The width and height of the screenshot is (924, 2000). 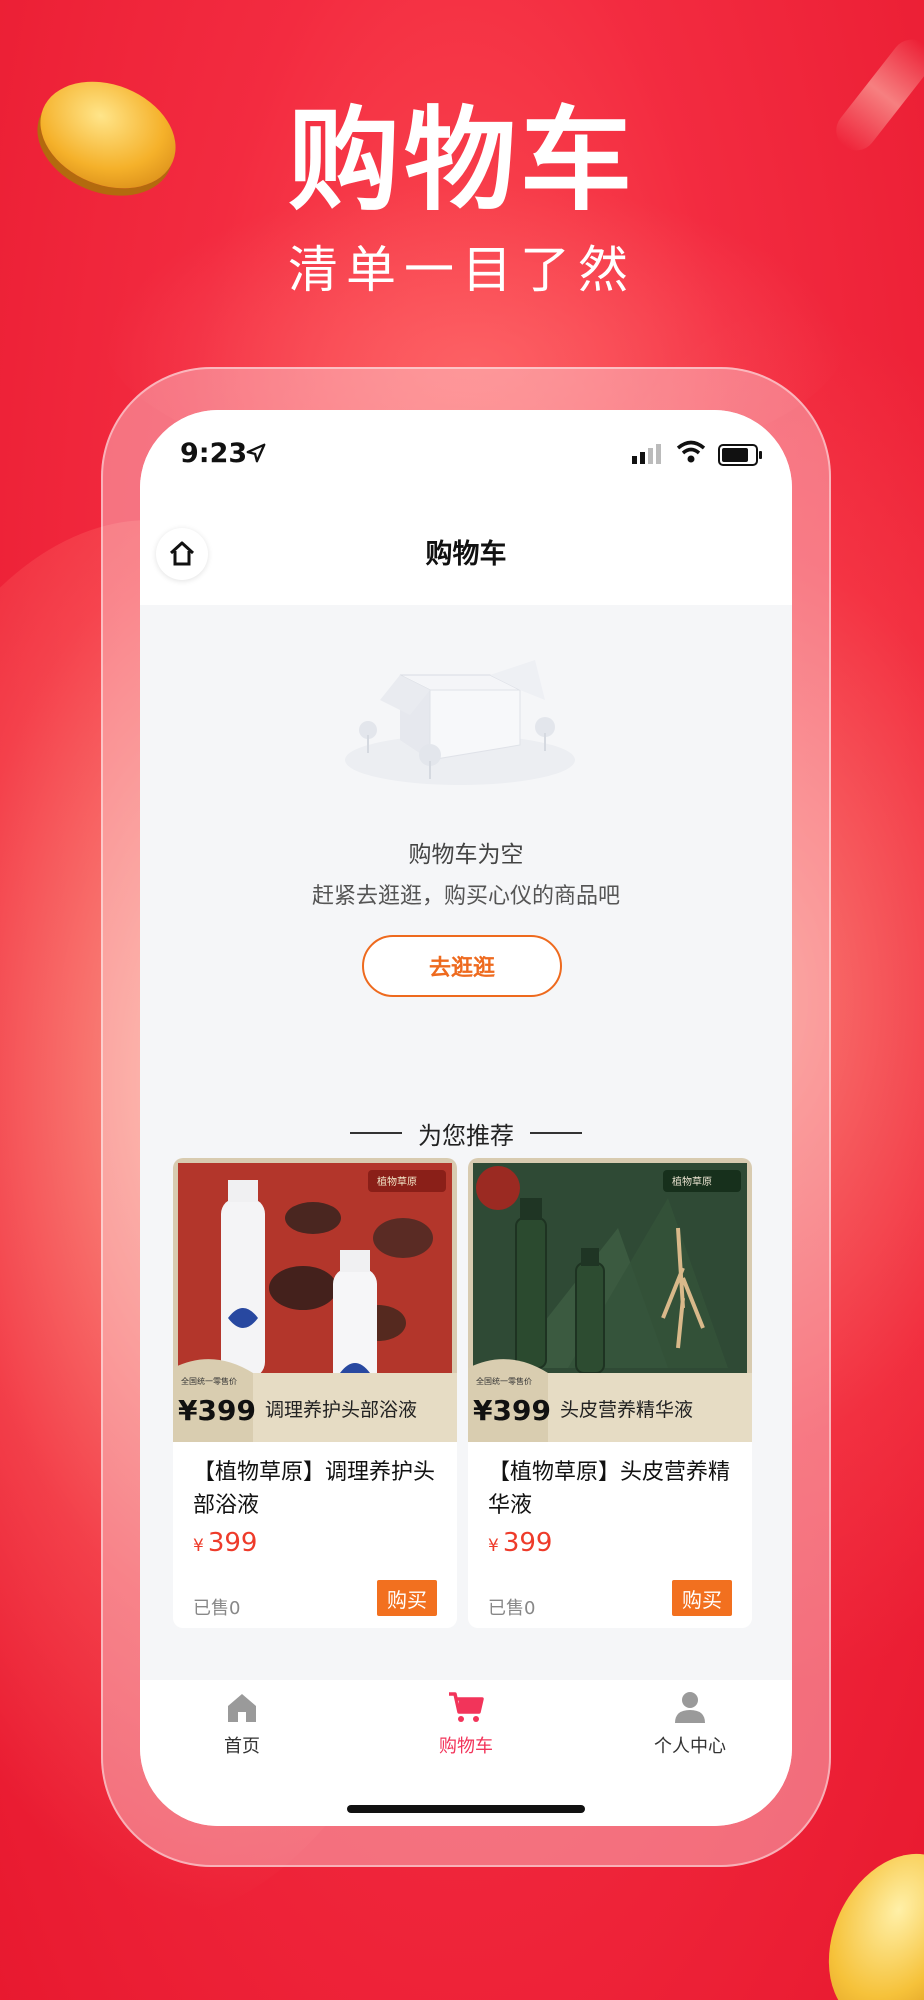 What do you see at coordinates (613, 1489) in the screenshot?
I see `product-name: 【植物草原】头皮营养精华液` at bounding box center [613, 1489].